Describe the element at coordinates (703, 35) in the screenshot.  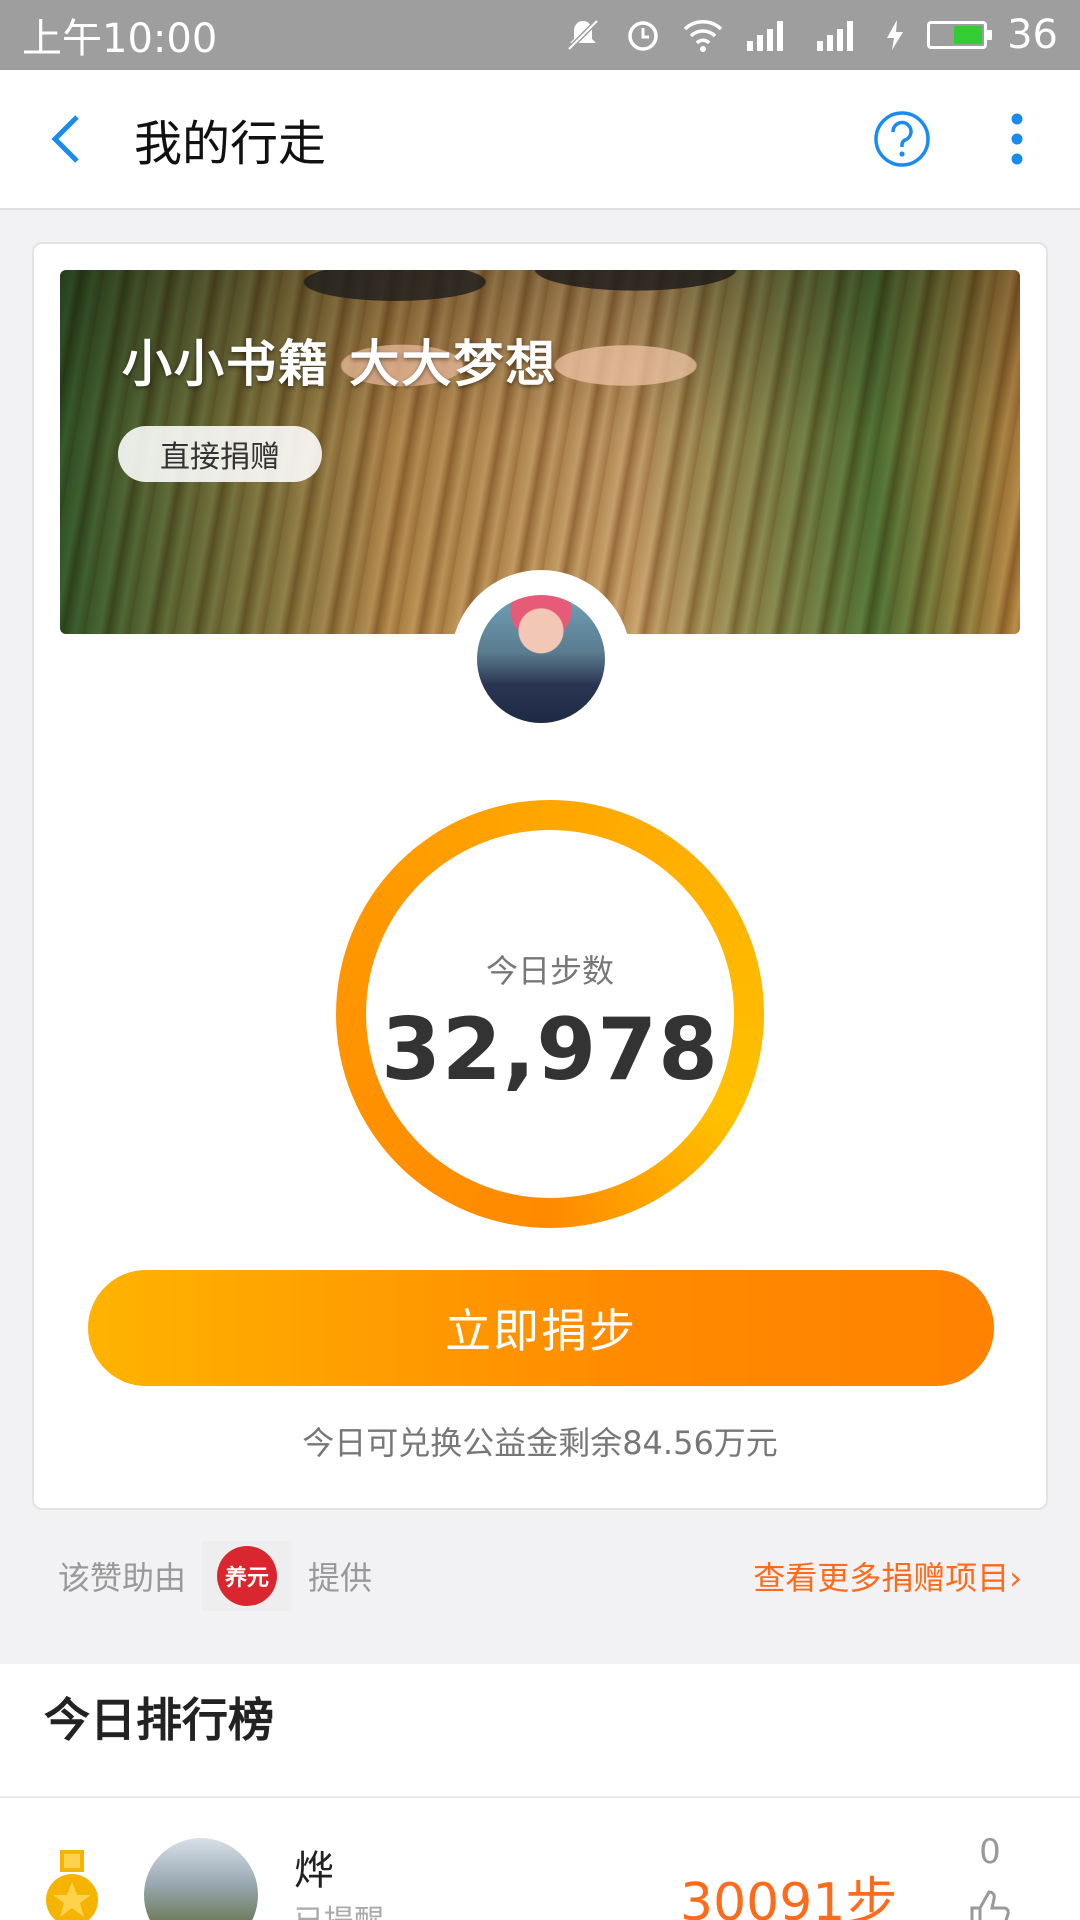
I see `wifi-icon` at that location.